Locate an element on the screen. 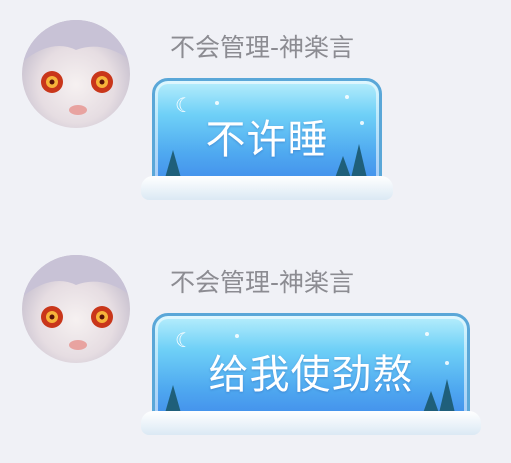 Image resolution: width=511 pixels, height=463 pixels. message-text: 给我使劲熬 is located at coordinates (311, 375).